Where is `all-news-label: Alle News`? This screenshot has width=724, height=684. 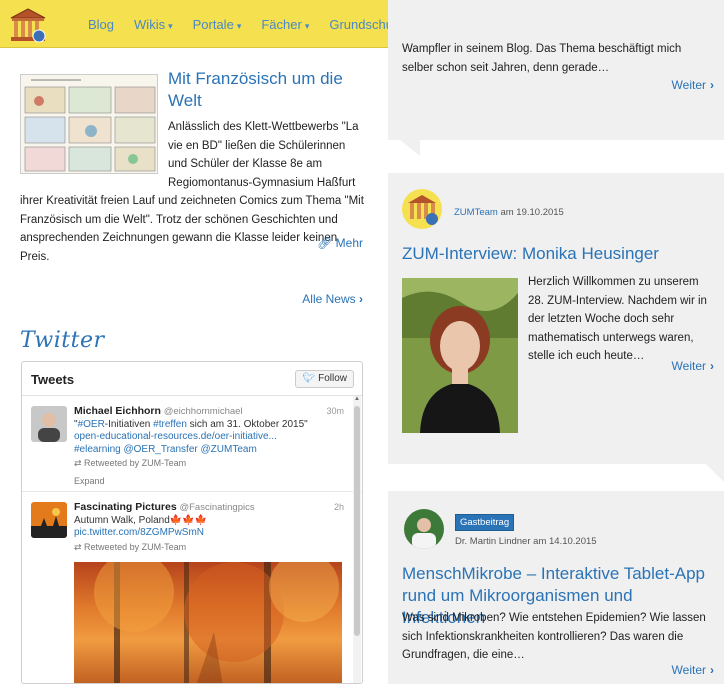
all-news-label: Alle News is located at coordinates (329, 299).